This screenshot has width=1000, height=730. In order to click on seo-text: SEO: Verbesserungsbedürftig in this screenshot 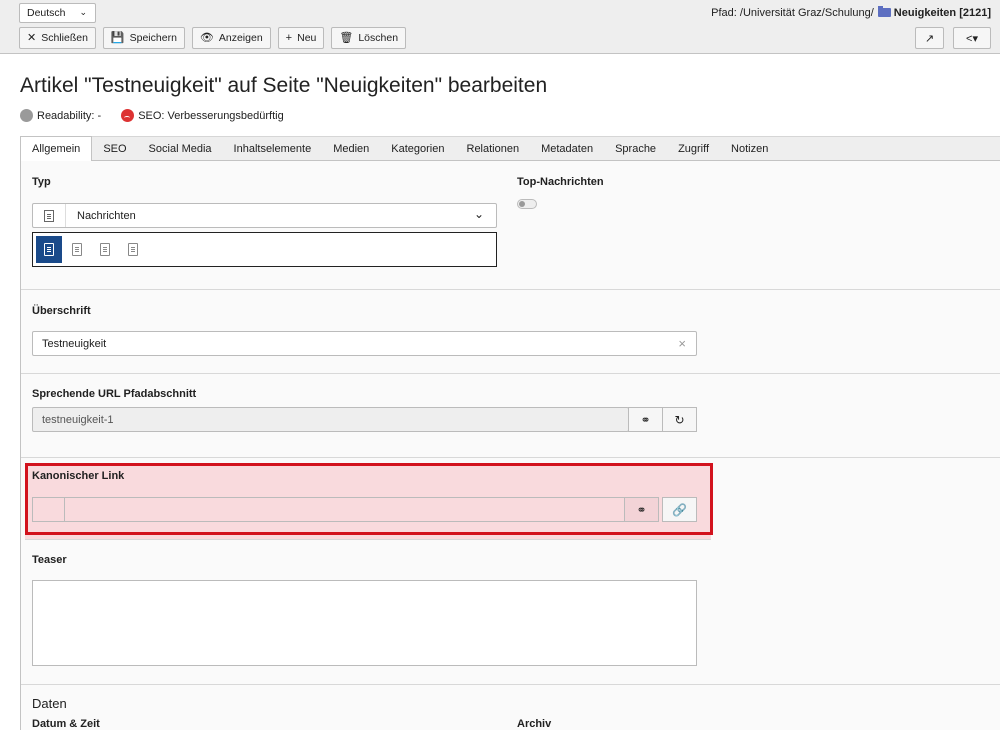, I will do `click(211, 116)`.